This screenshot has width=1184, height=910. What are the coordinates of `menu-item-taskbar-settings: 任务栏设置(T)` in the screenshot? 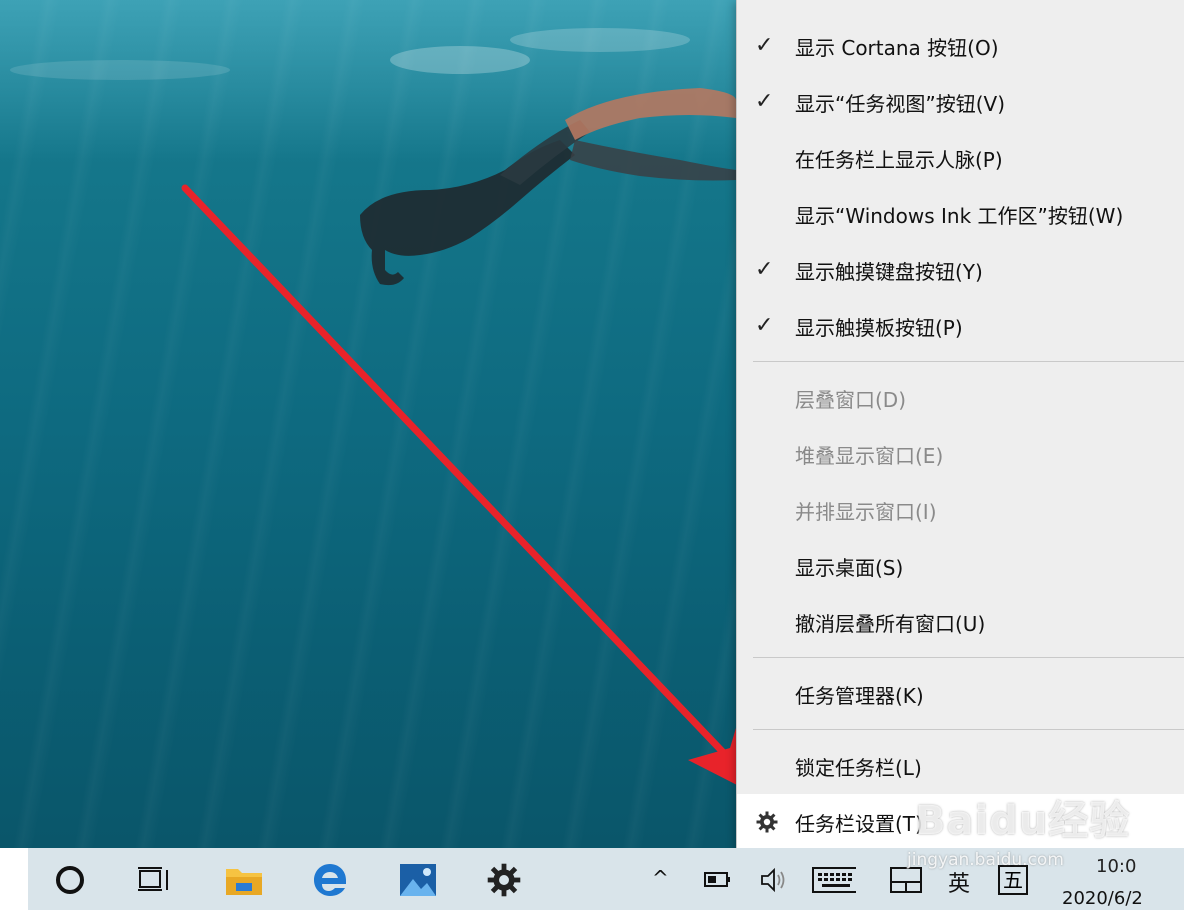 It's located at (960, 822).